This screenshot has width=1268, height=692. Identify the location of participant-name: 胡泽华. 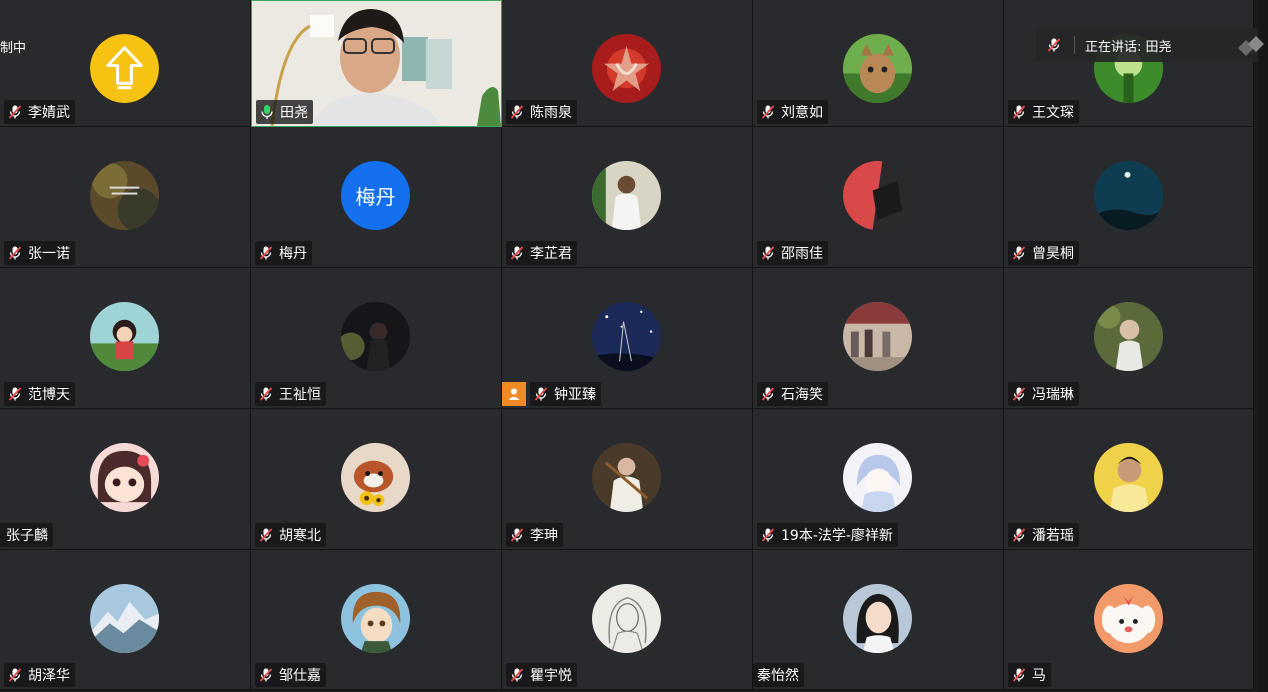
(49, 676).